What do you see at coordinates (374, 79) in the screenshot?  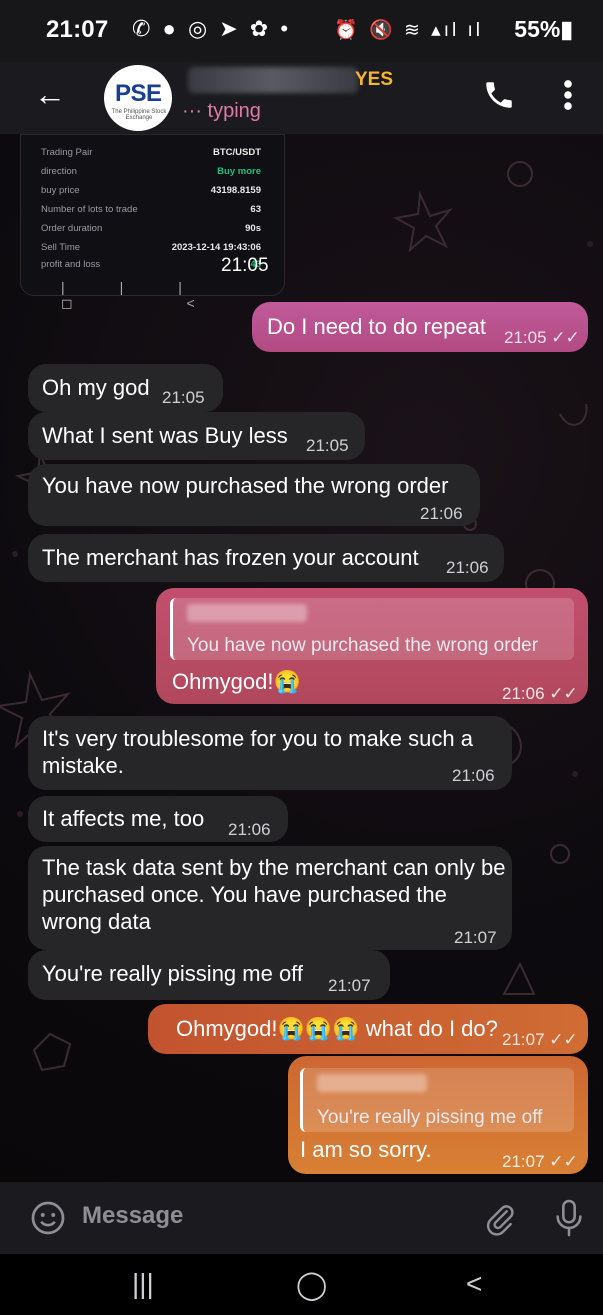 I see `contact-name-suffix: YES` at bounding box center [374, 79].